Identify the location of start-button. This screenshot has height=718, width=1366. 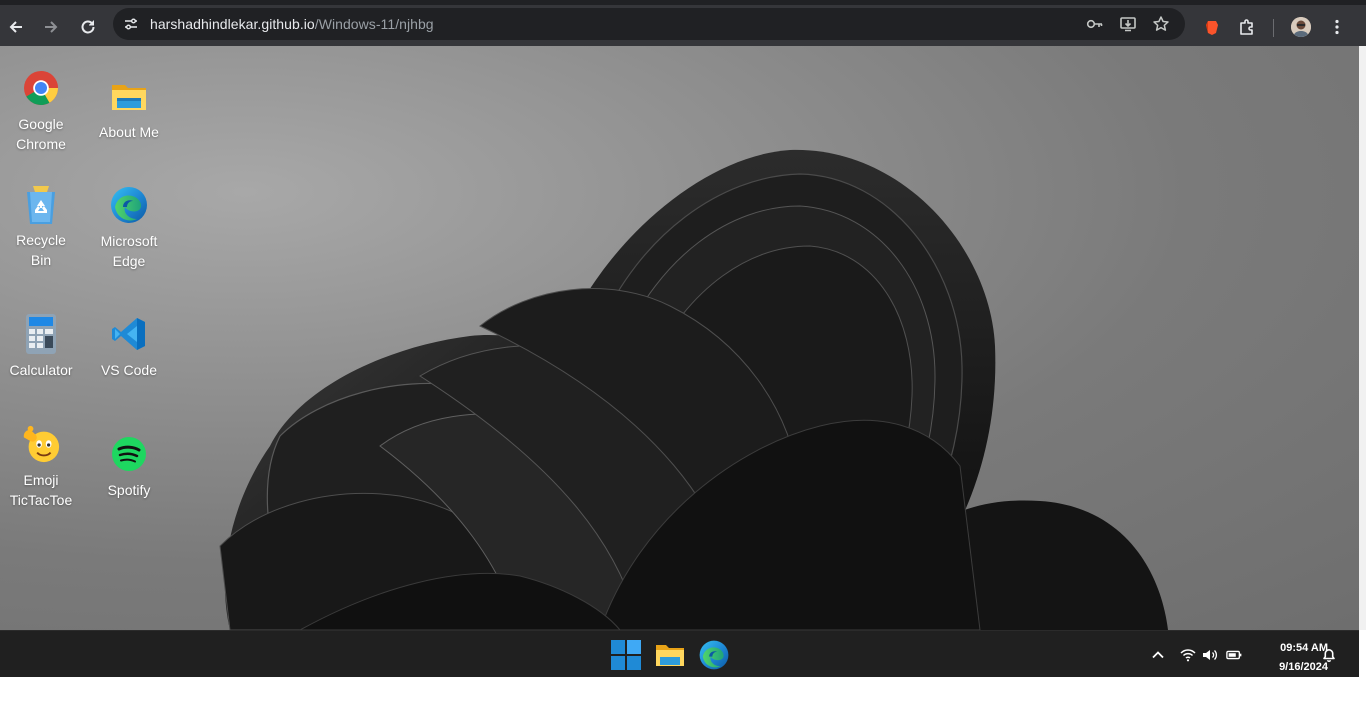
(626, 655).